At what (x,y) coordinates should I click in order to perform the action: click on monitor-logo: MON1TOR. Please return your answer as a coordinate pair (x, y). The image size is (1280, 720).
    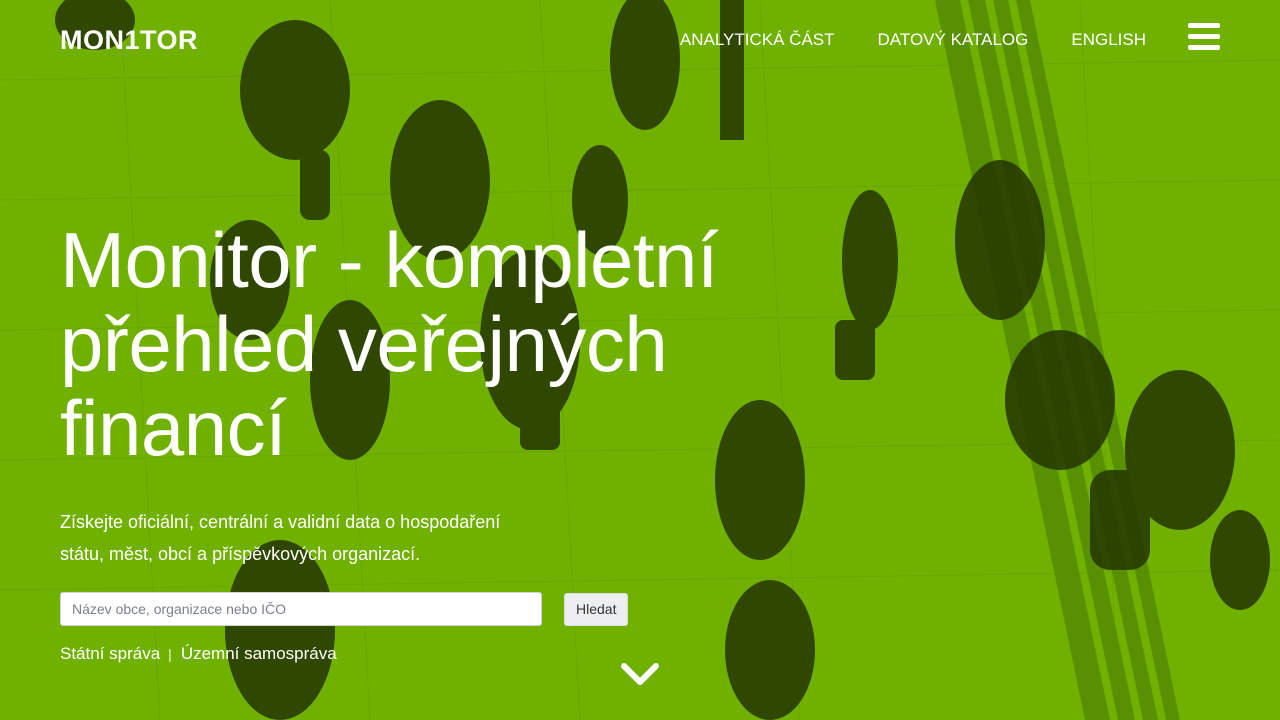
    Looking at the image, I should click on (129, 40).